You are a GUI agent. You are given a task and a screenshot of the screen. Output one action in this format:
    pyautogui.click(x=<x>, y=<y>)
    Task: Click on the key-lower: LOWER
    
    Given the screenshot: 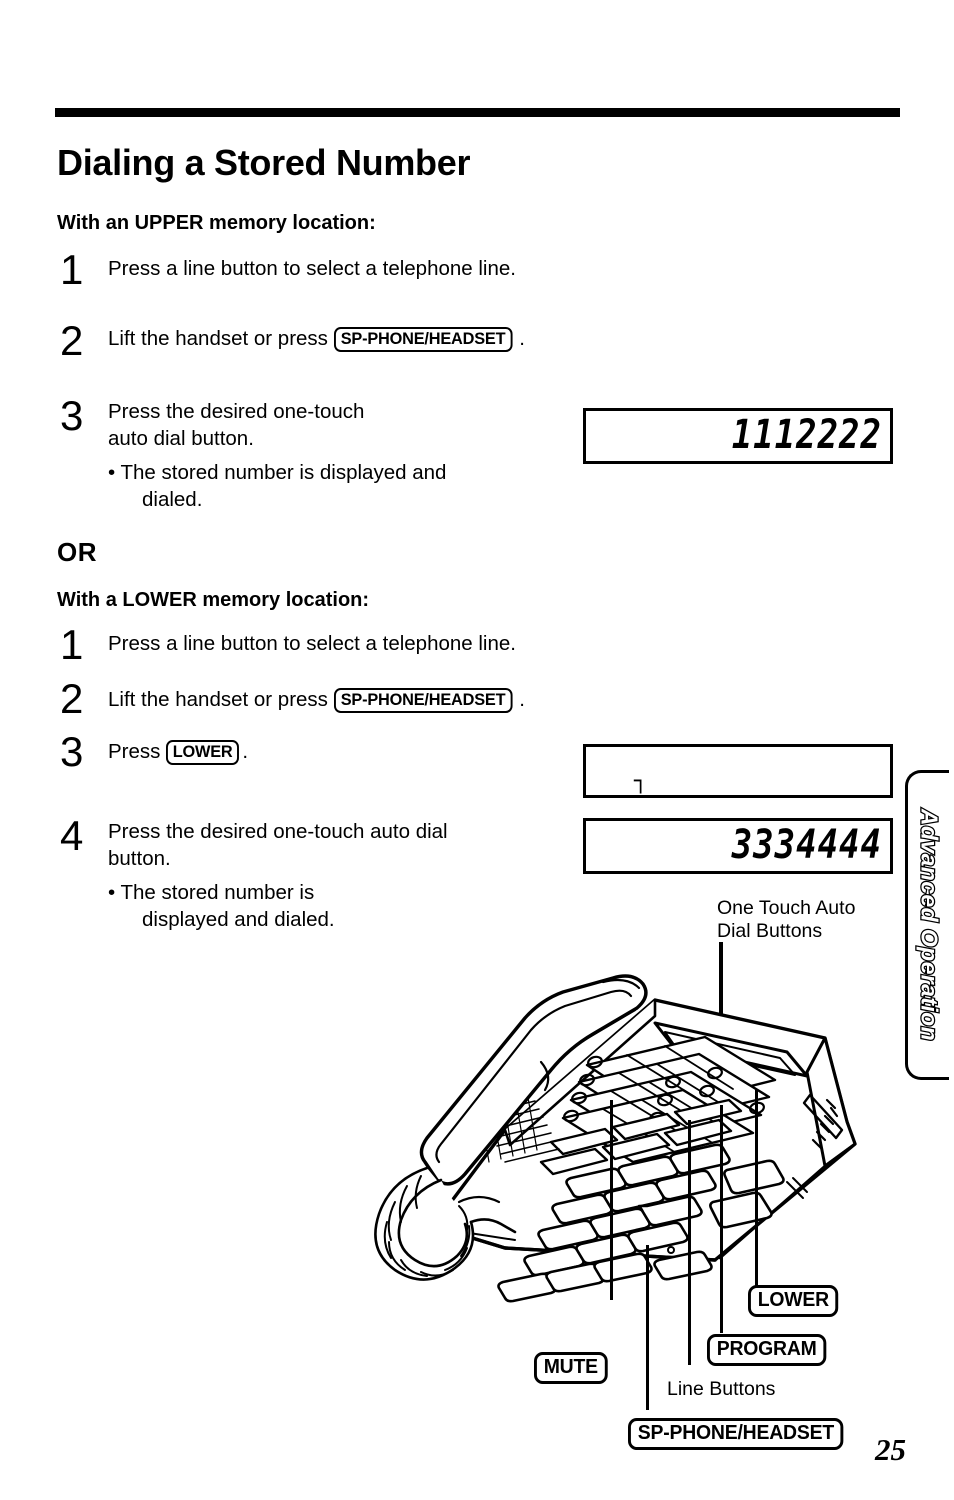 What is the action you would take?
    pyautogui.click(x=203, y=753)
    